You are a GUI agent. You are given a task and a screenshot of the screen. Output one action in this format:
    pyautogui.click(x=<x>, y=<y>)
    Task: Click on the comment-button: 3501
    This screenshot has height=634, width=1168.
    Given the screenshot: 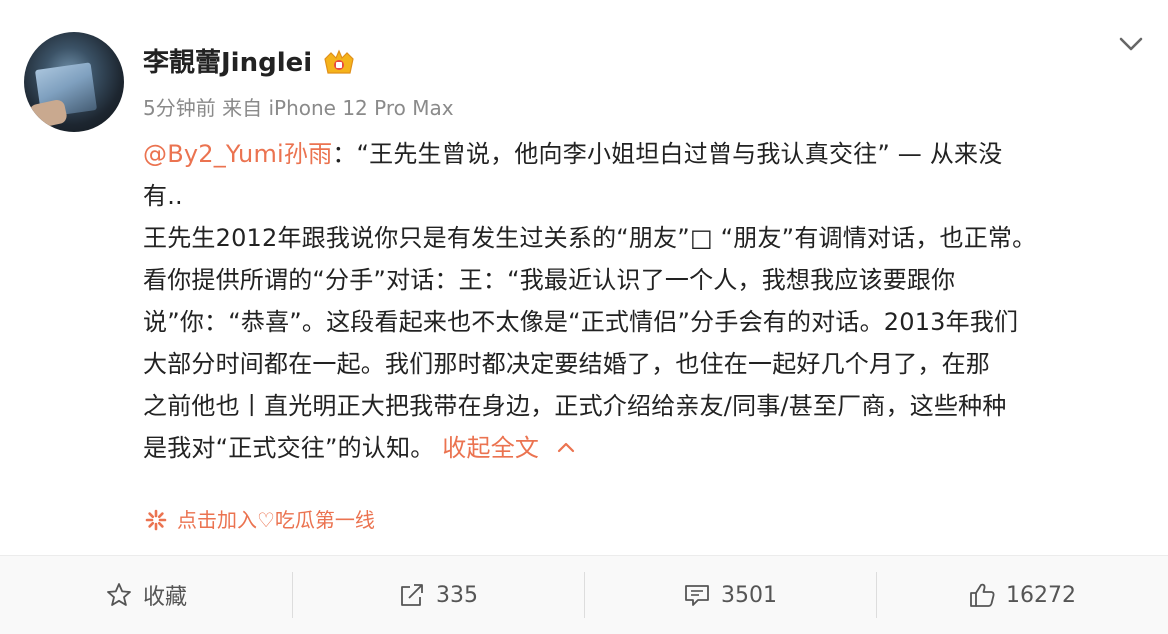 What is the action you would take?
    pyautogui.click(x=730, y=595)
    